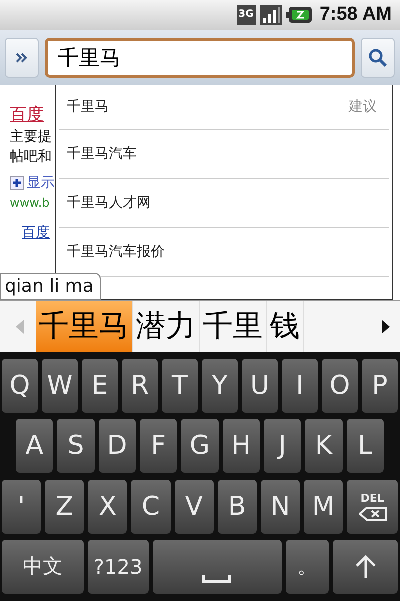 The image size is (400, 601). Describe the element at coordinates (117, 446) in the screenshot. I see `key: D` at that location.